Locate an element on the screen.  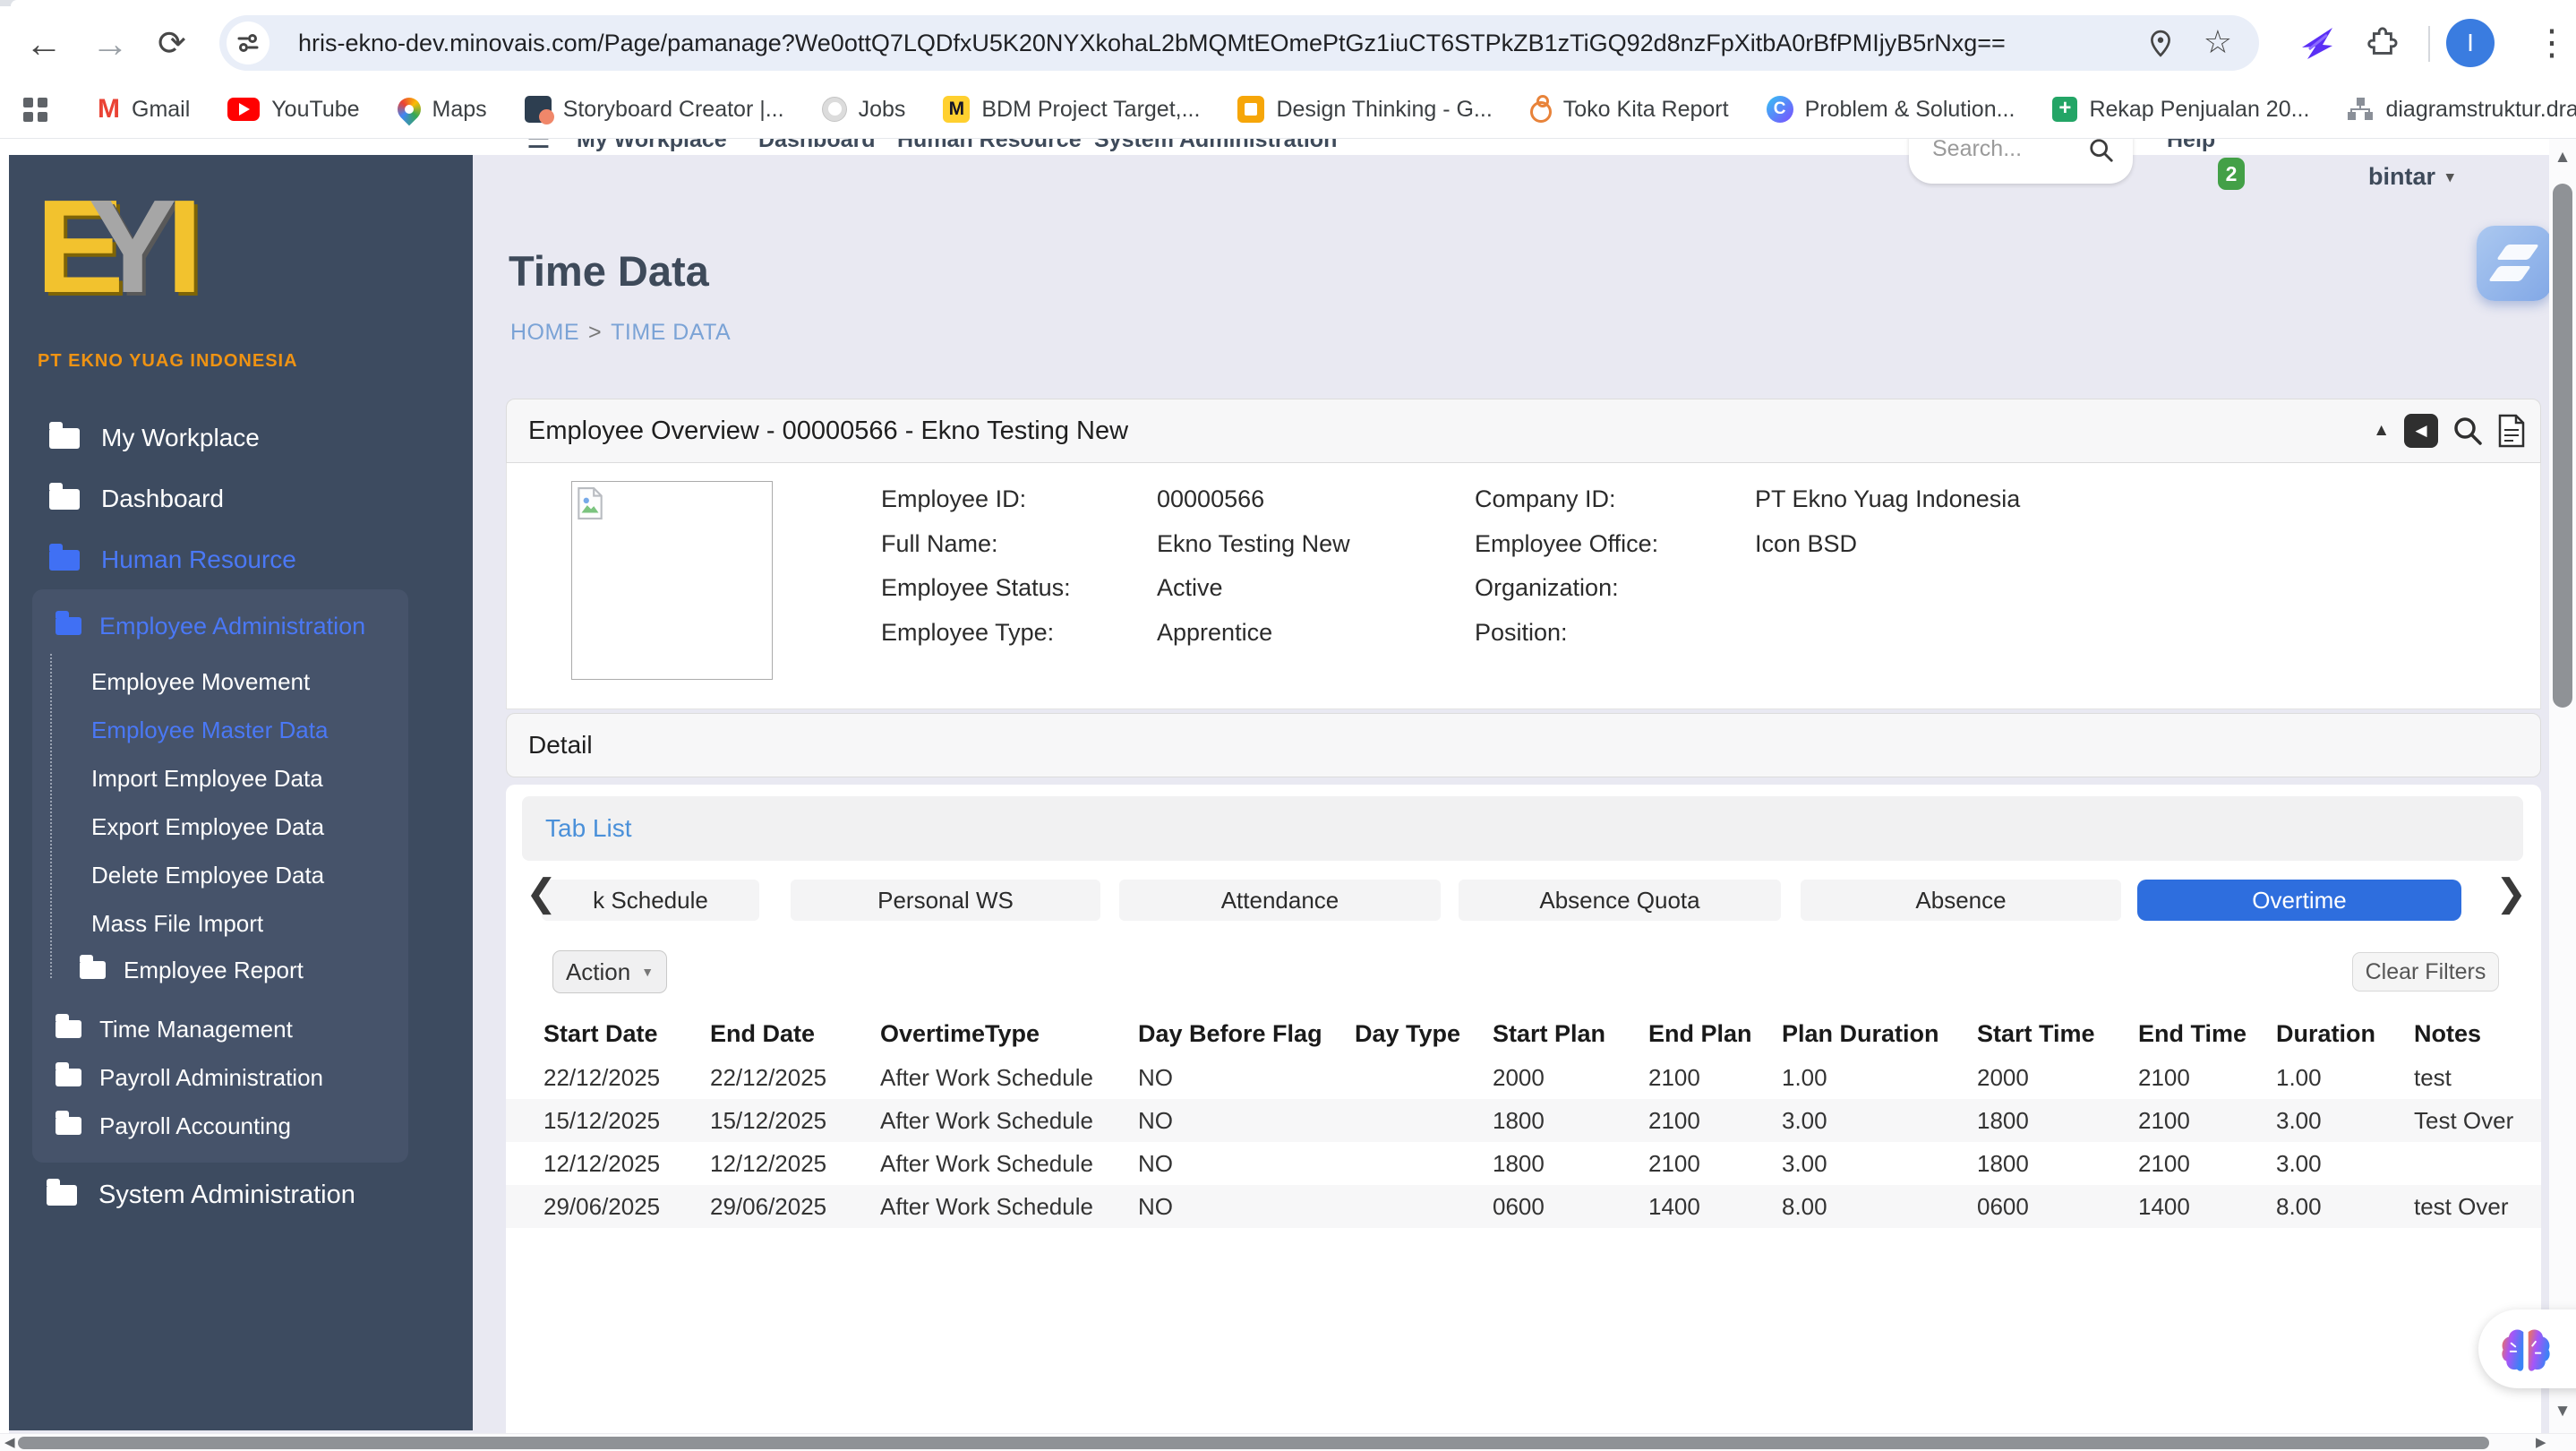
minova-extension-icon is located at coordinates (2318, 43).